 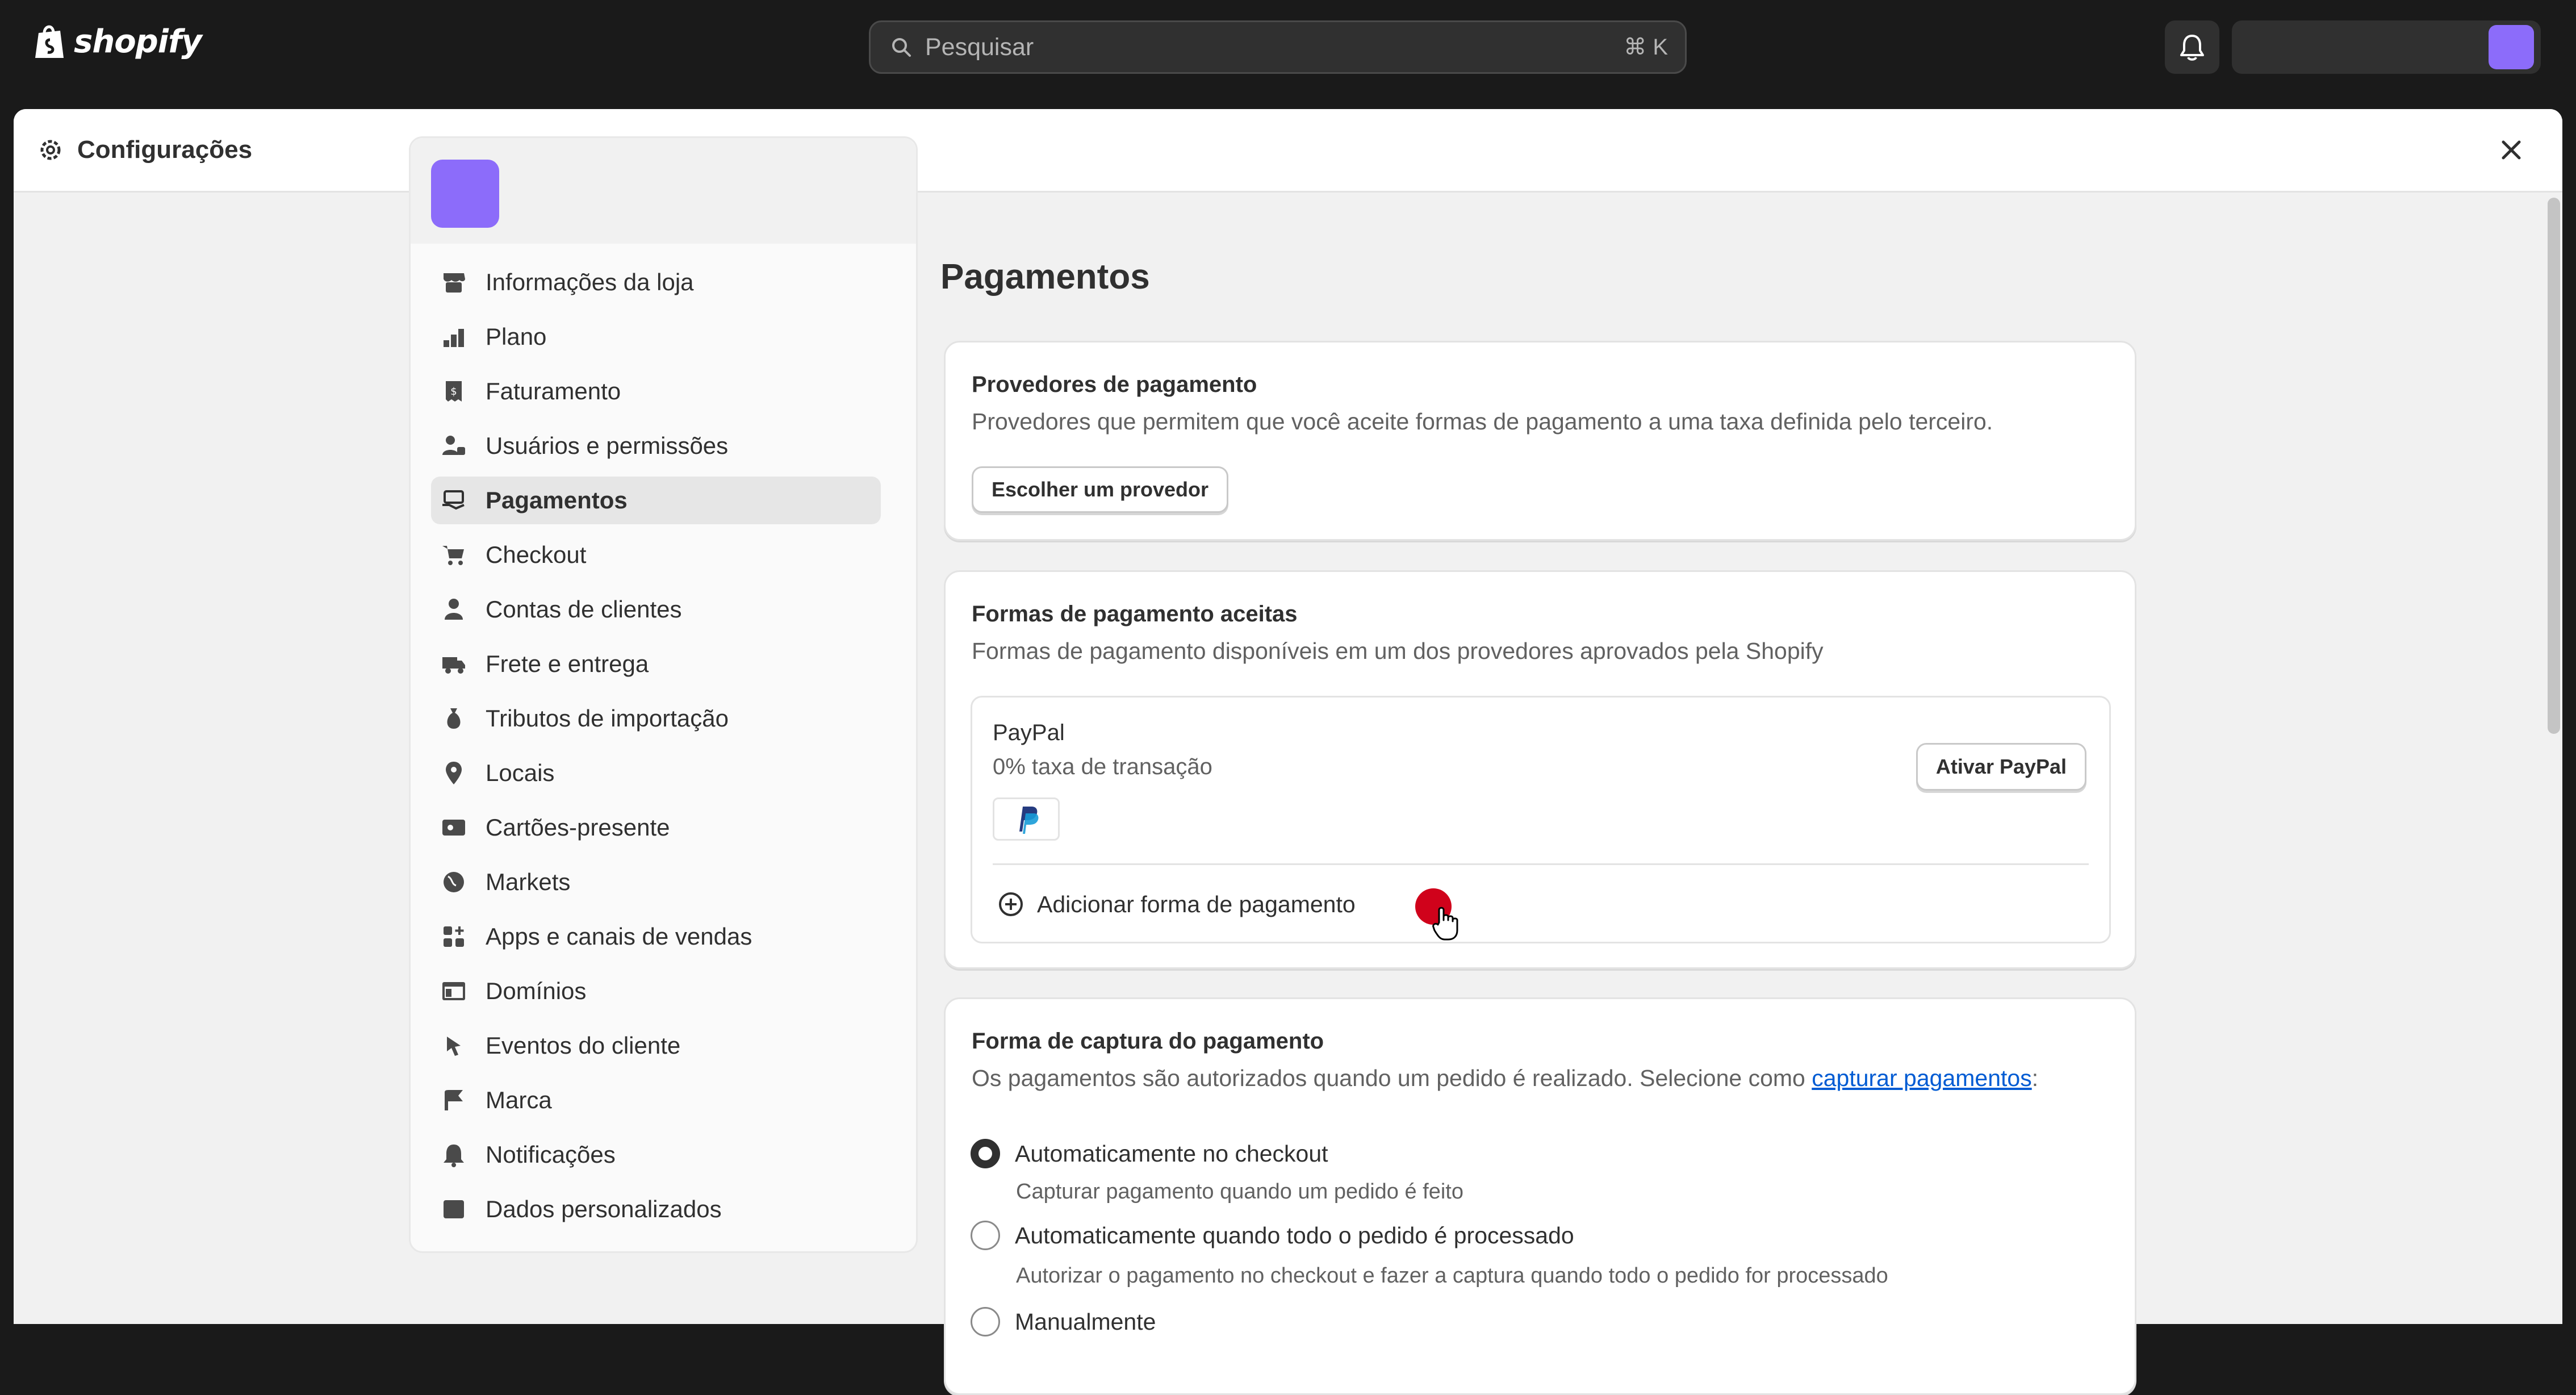 I want to click on duties-icon, so click(x=453, y=718).